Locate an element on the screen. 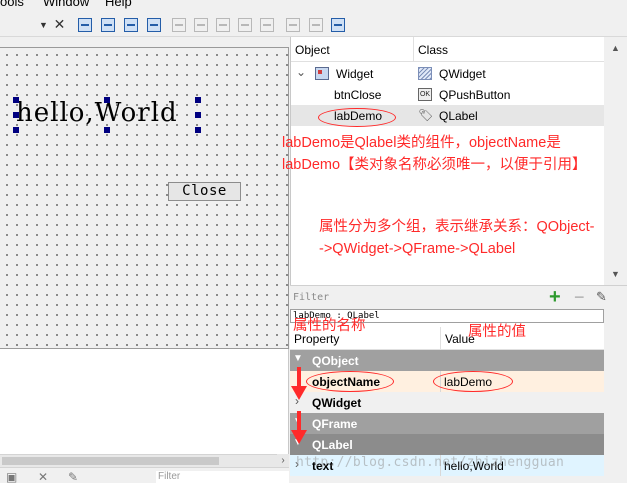  scroll-right-icon: › is located at coordinates (283, 460).